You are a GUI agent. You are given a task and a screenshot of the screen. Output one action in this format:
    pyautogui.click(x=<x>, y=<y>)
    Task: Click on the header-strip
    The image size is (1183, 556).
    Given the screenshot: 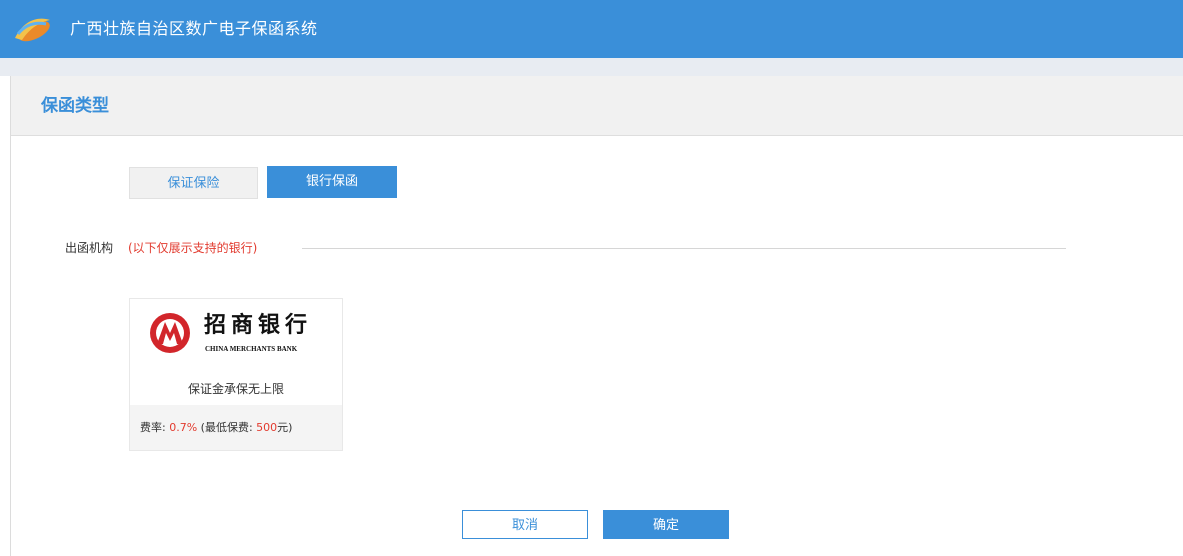 What is the action you would take?
    pyautogui.click(x=591, y=67)
    